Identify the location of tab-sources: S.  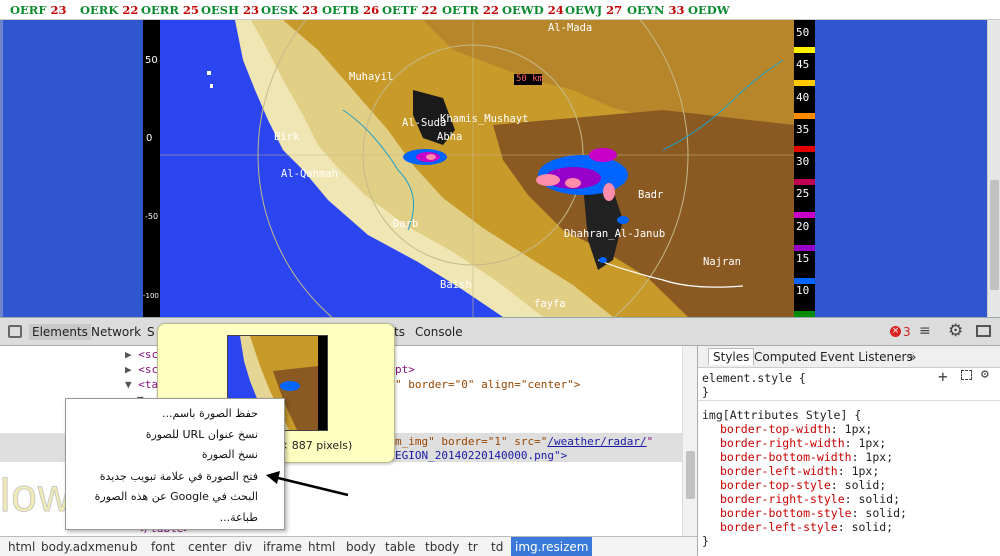
(151, 332).